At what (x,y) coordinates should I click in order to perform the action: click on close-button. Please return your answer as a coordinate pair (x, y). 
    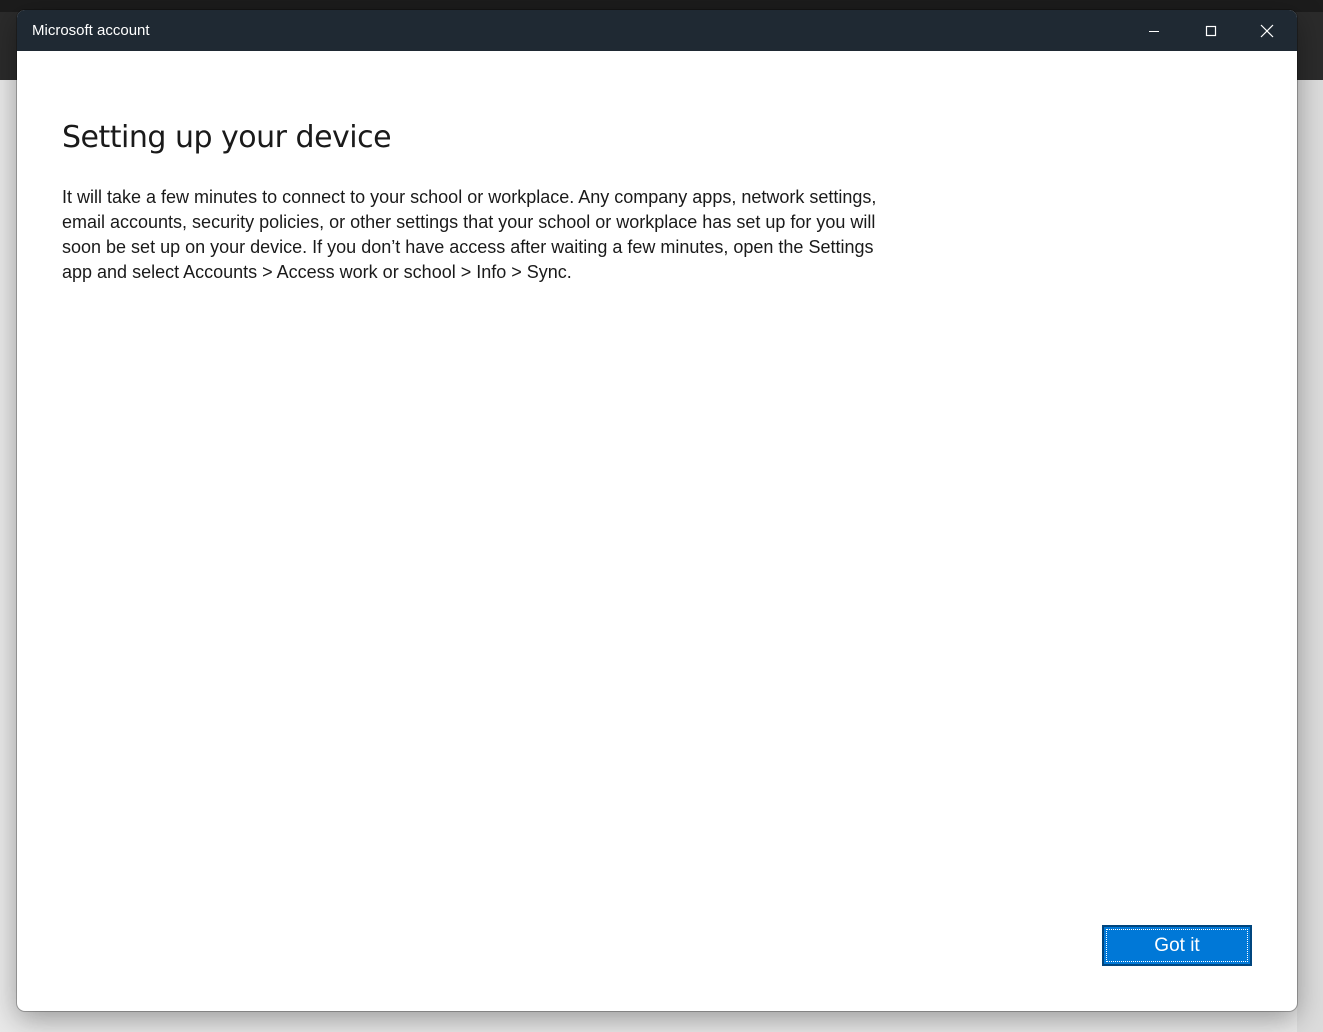
    Looking at the image, I should click on (1267, 30).